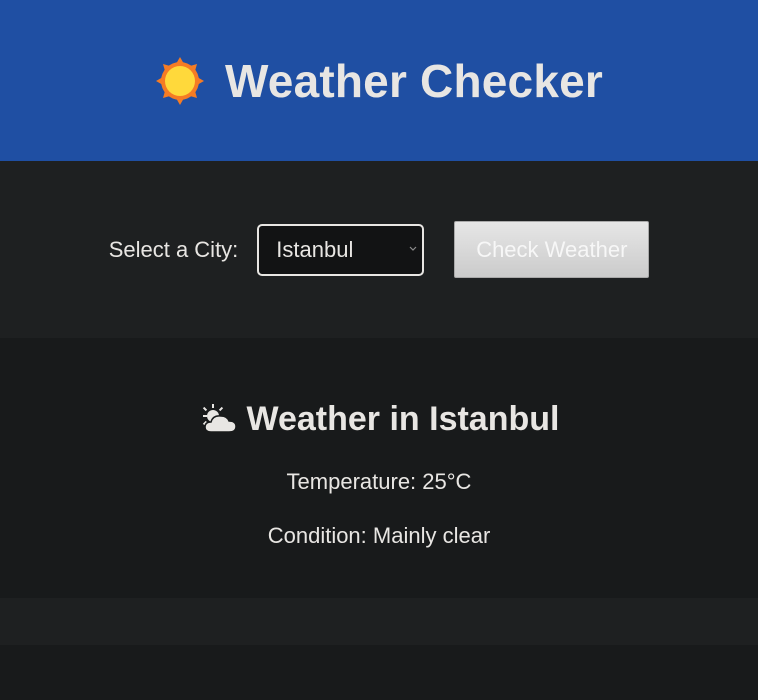 The image size is (758, 700). What do you see at coordinates (180, 80) in the screenshot?
I see `sun-icon` at bounding box center [180, 80].